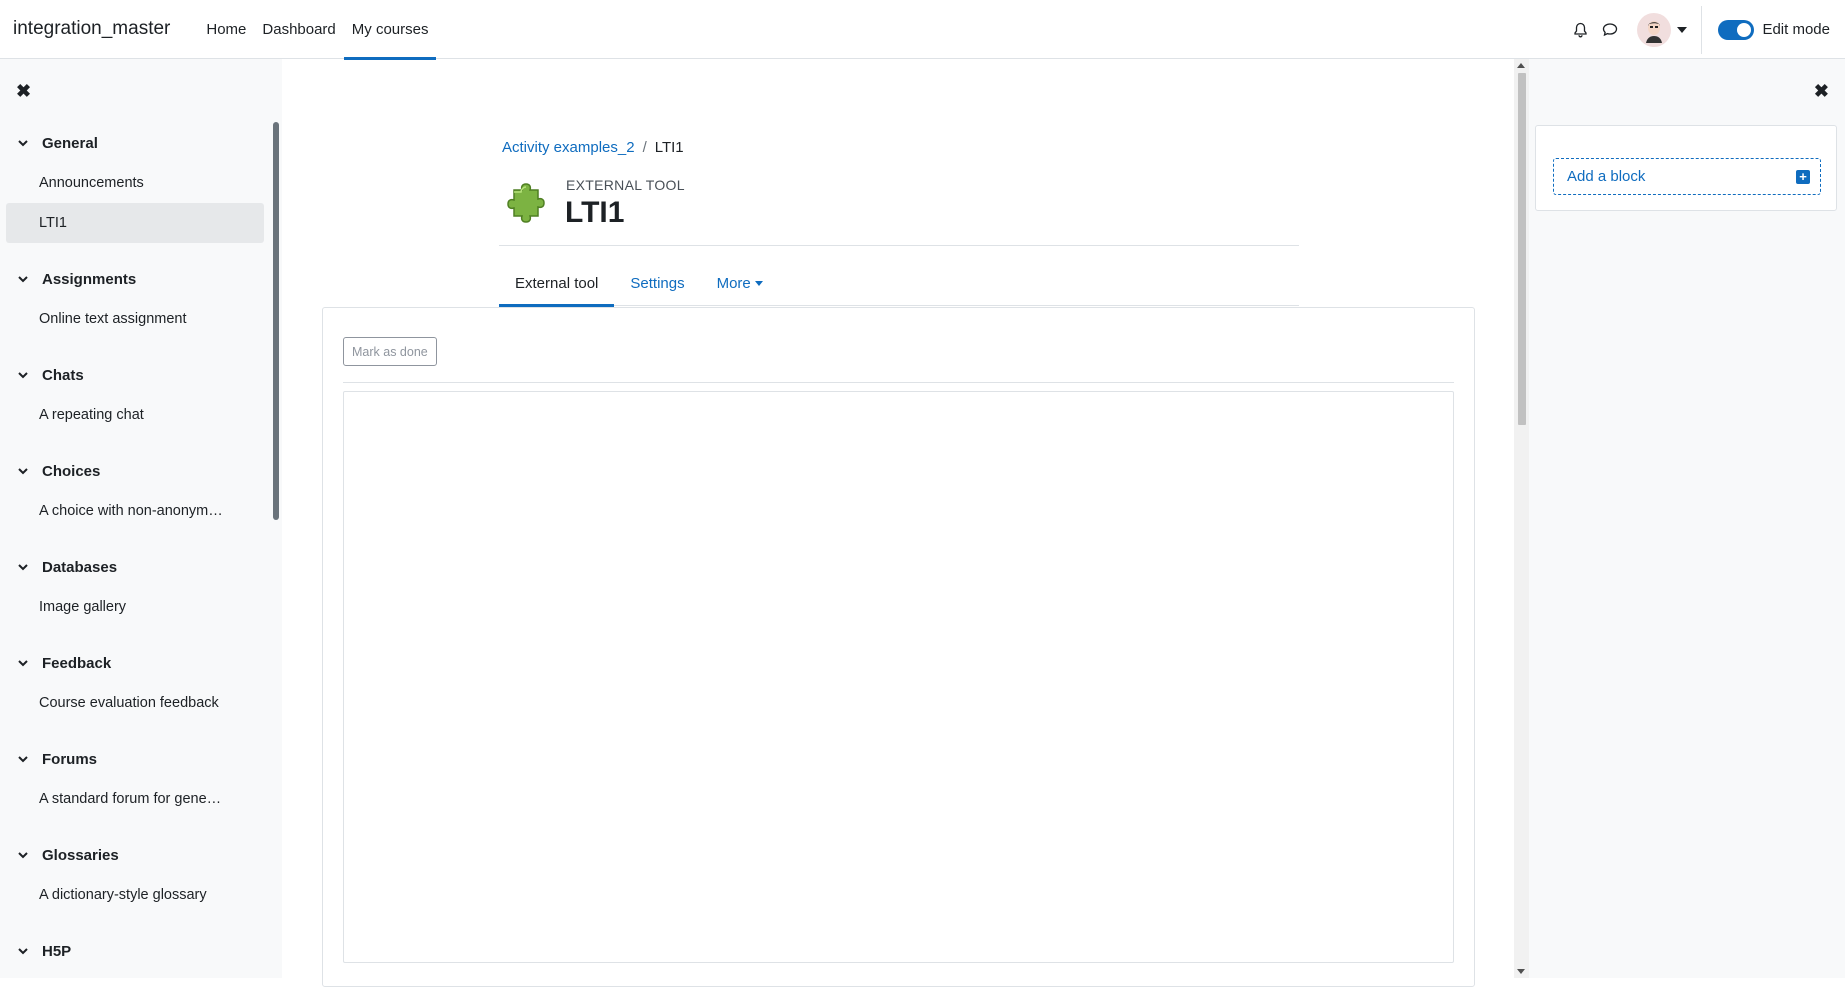 Image resolution: width=1845 pixels, height=987 pixels. I want to click on plus-square-icon: +, so click(1803, 176).